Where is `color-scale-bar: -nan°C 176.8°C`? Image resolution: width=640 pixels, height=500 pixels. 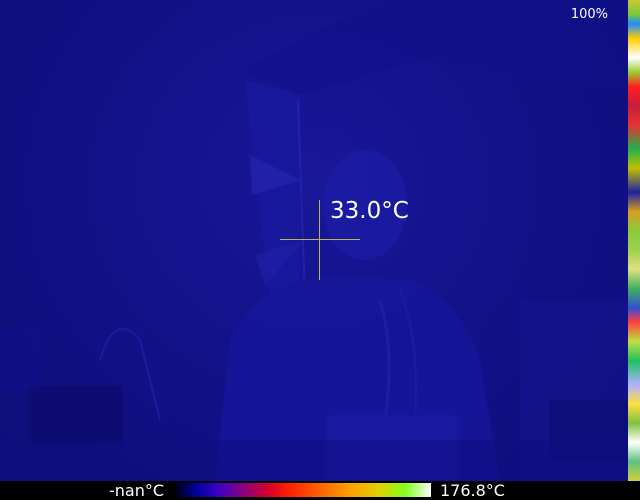
color-scale-bar: -nan°C 176.8°C is located at coordinates (320, 490).